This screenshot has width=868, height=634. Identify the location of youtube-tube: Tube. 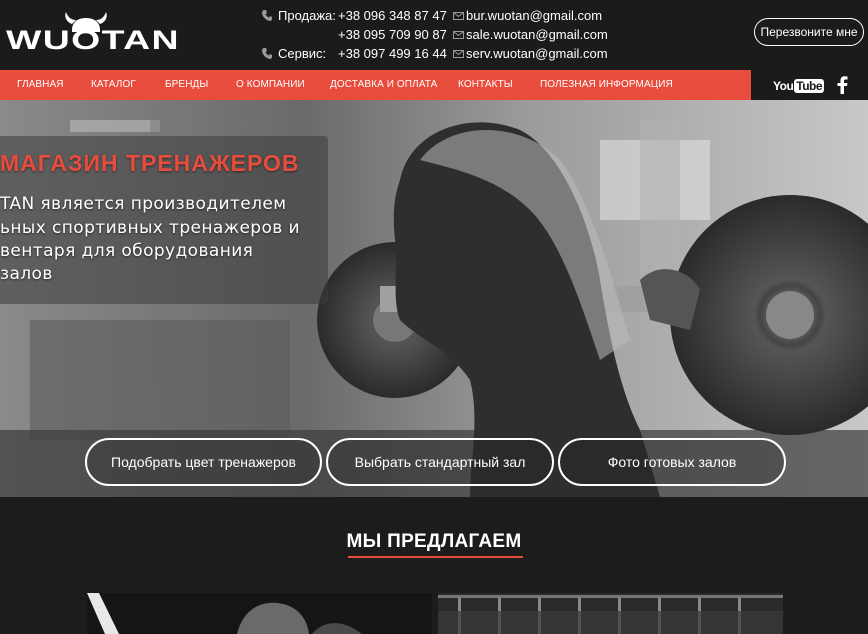
(809, 86).